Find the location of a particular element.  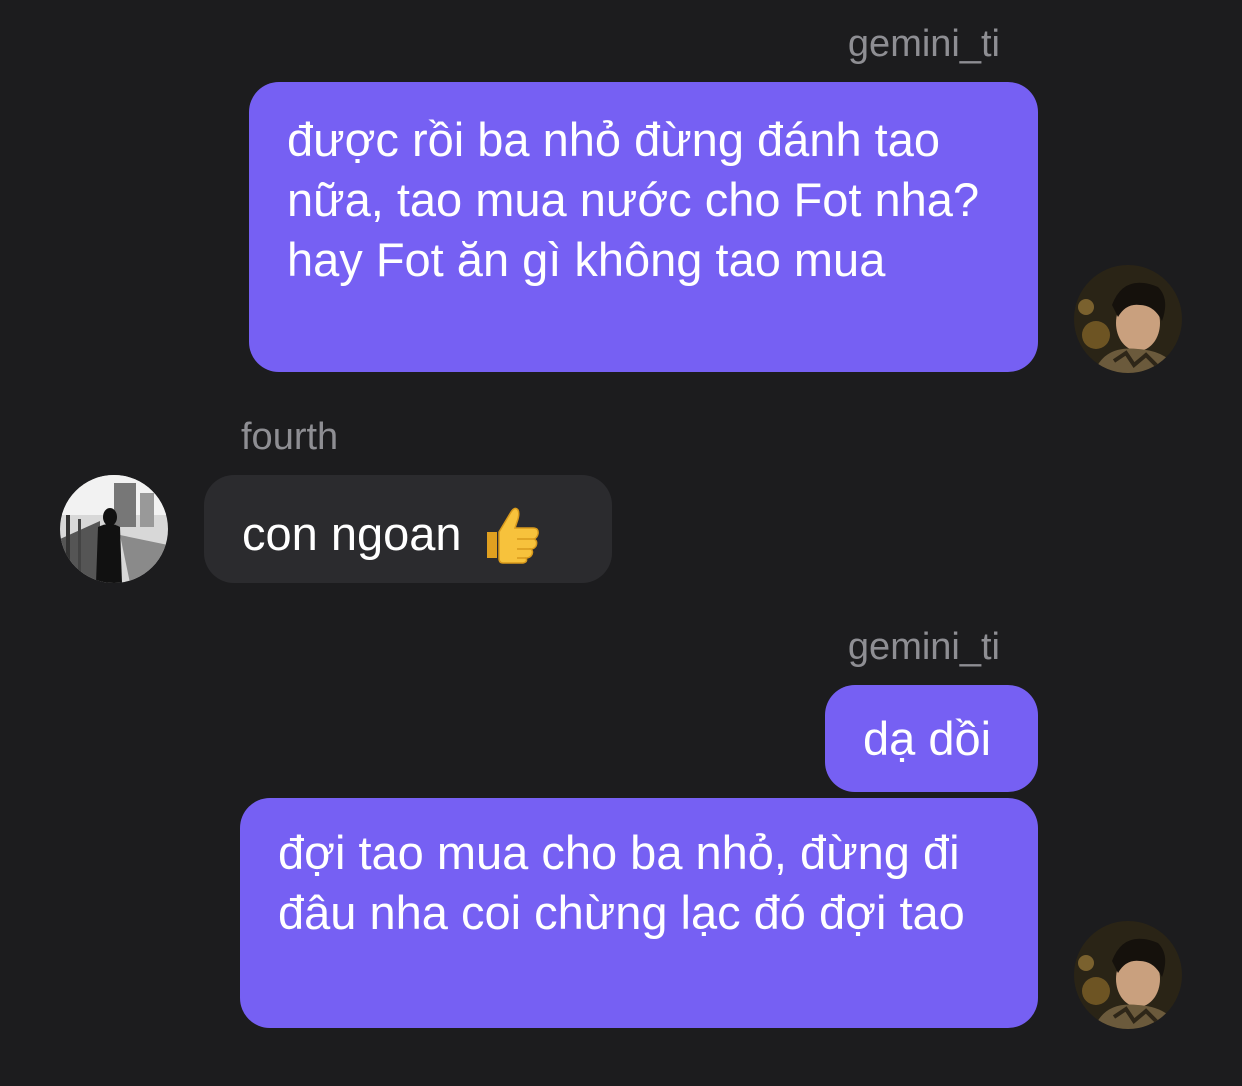

message-bubble: dạ dồi is located at coordinates (931, 738).